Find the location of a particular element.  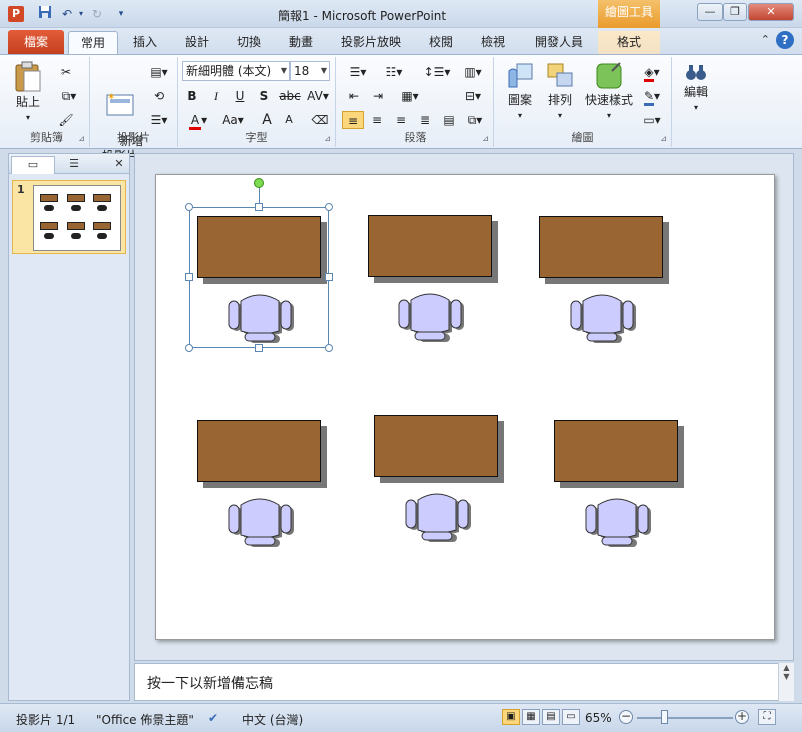

tab-developer: 開發人員 is located at coordinates (559, 42).